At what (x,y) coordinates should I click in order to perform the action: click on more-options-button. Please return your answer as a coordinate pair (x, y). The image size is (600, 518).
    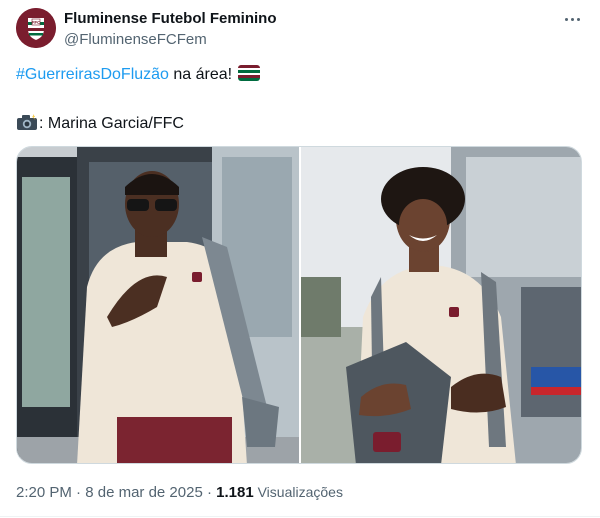
    Looking at the image, I should click on (572, 19).